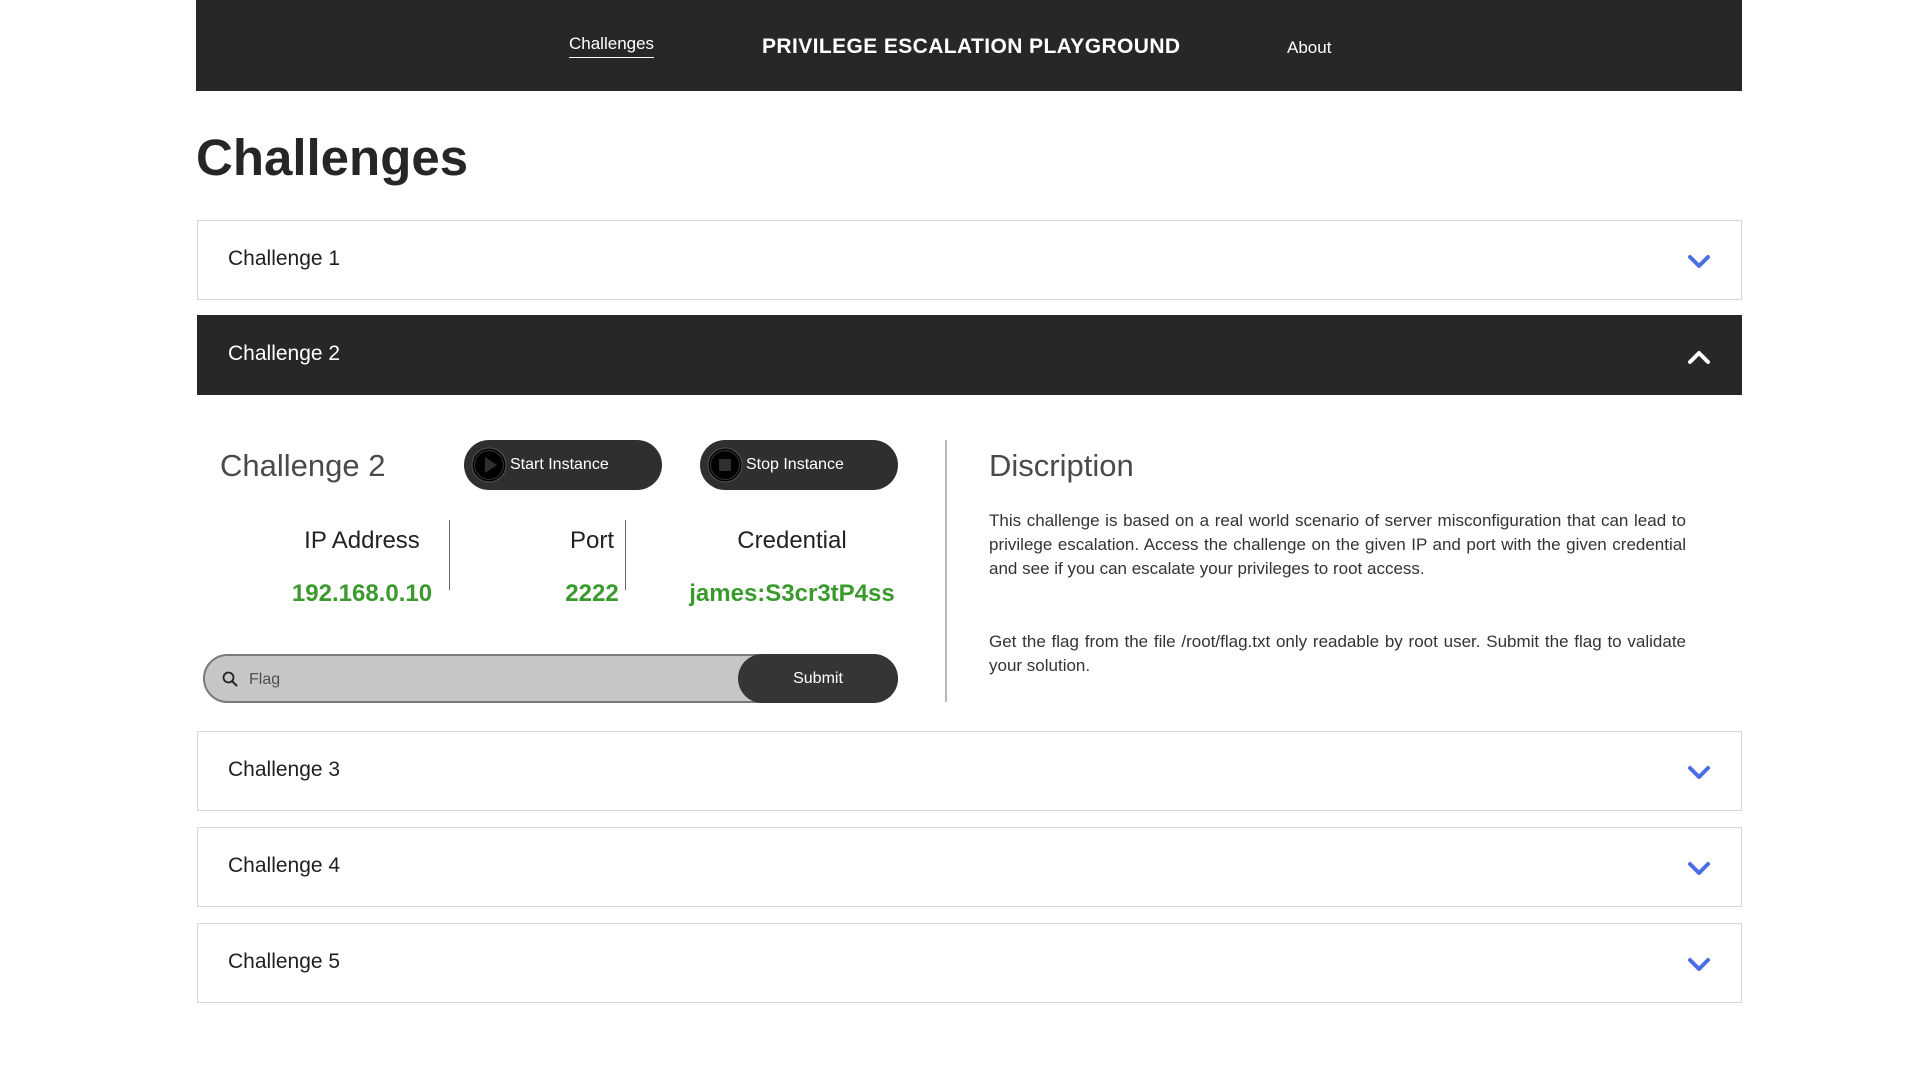 The width and height of the screenshot is (1920, 1080). What do you see at coordinates (362, 593) in the screenshot?
I see `ip-address-value: 192.168.0.10` at bounding box center [362, 593].